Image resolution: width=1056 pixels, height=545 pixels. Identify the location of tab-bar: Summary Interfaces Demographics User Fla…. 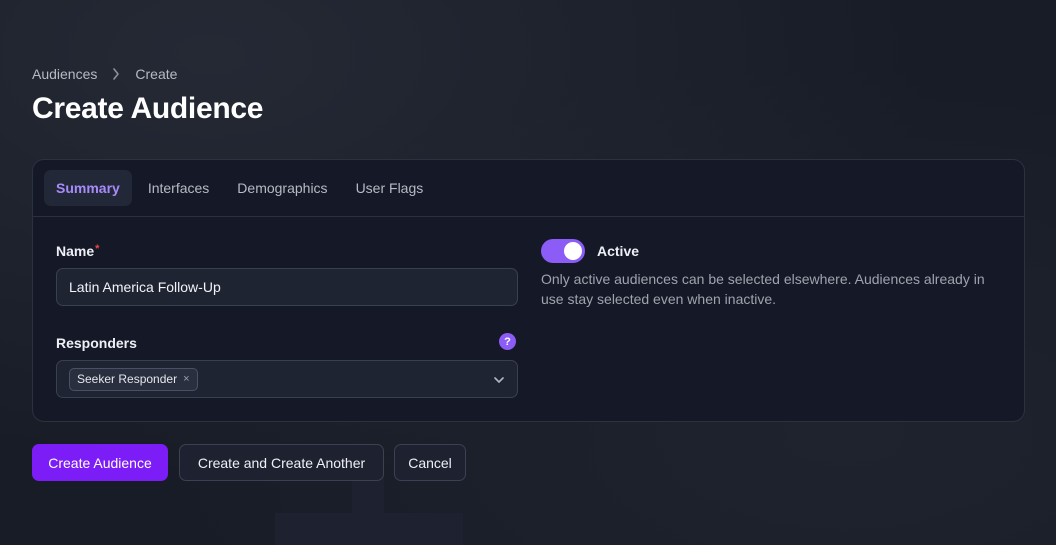
(528, 188).